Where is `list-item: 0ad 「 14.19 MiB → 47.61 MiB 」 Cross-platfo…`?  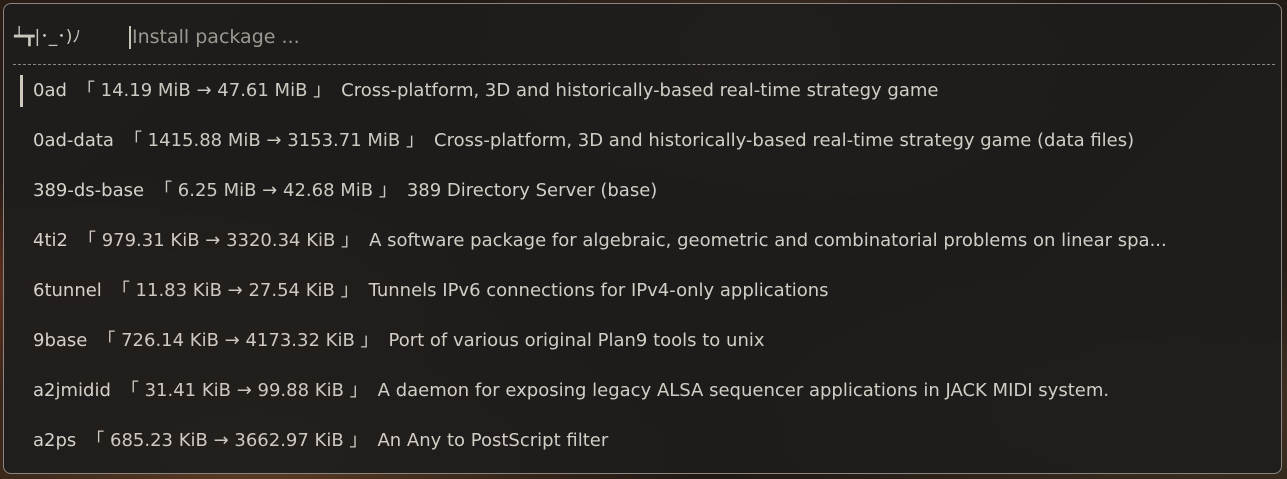
list-item: 0ad 「 14.19 MiB → 47.61 MiB 」 Cross-platfo… is located at coordinates (642, 91).